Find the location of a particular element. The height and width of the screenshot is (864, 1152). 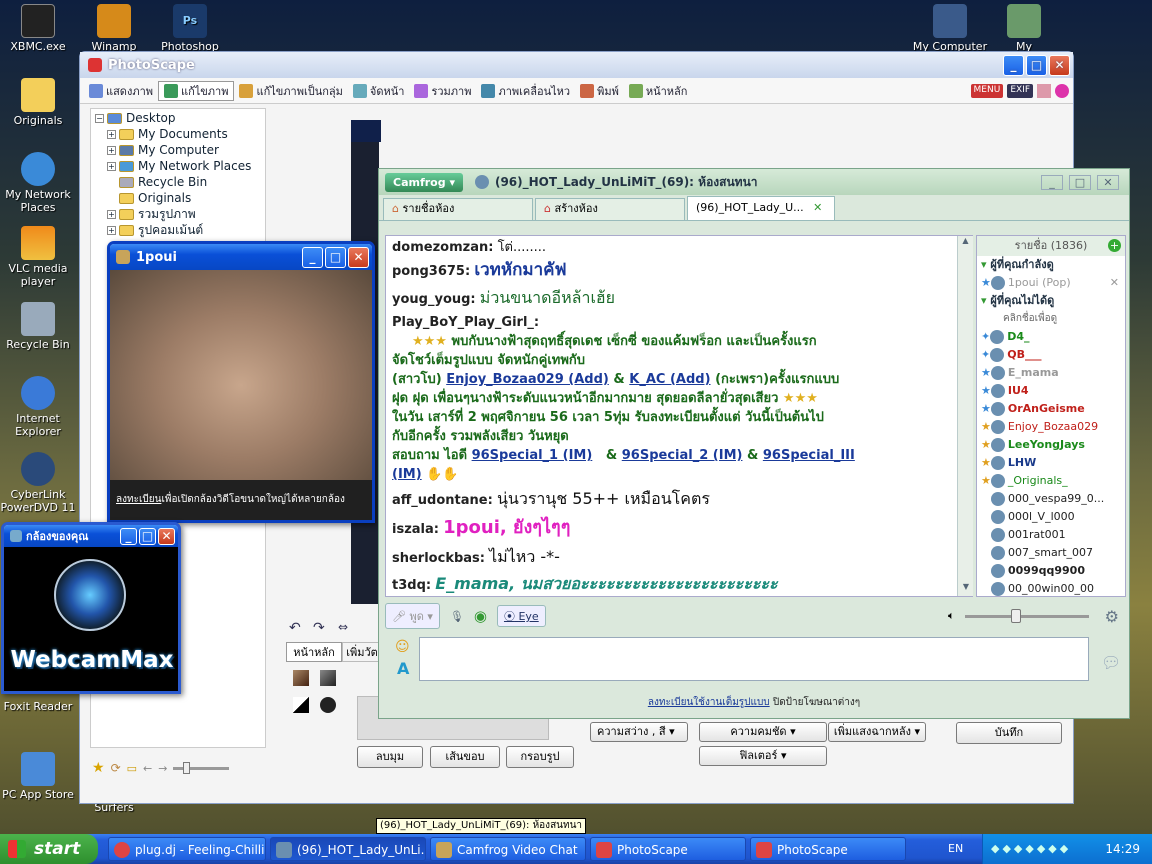

star-icon: ★ is located at coordinates (98, 768).